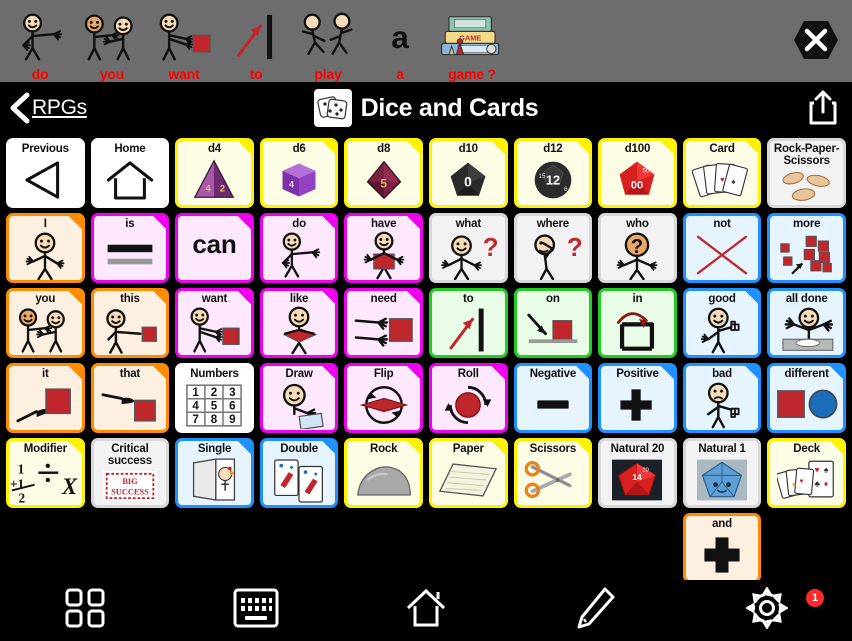  What do you see at coordinates (806, 473) in the screenshot?
I see `symbol-button: Deck ♥ ♠ ♣ ♦ ♥ ★` at bounding box center [806, 473].